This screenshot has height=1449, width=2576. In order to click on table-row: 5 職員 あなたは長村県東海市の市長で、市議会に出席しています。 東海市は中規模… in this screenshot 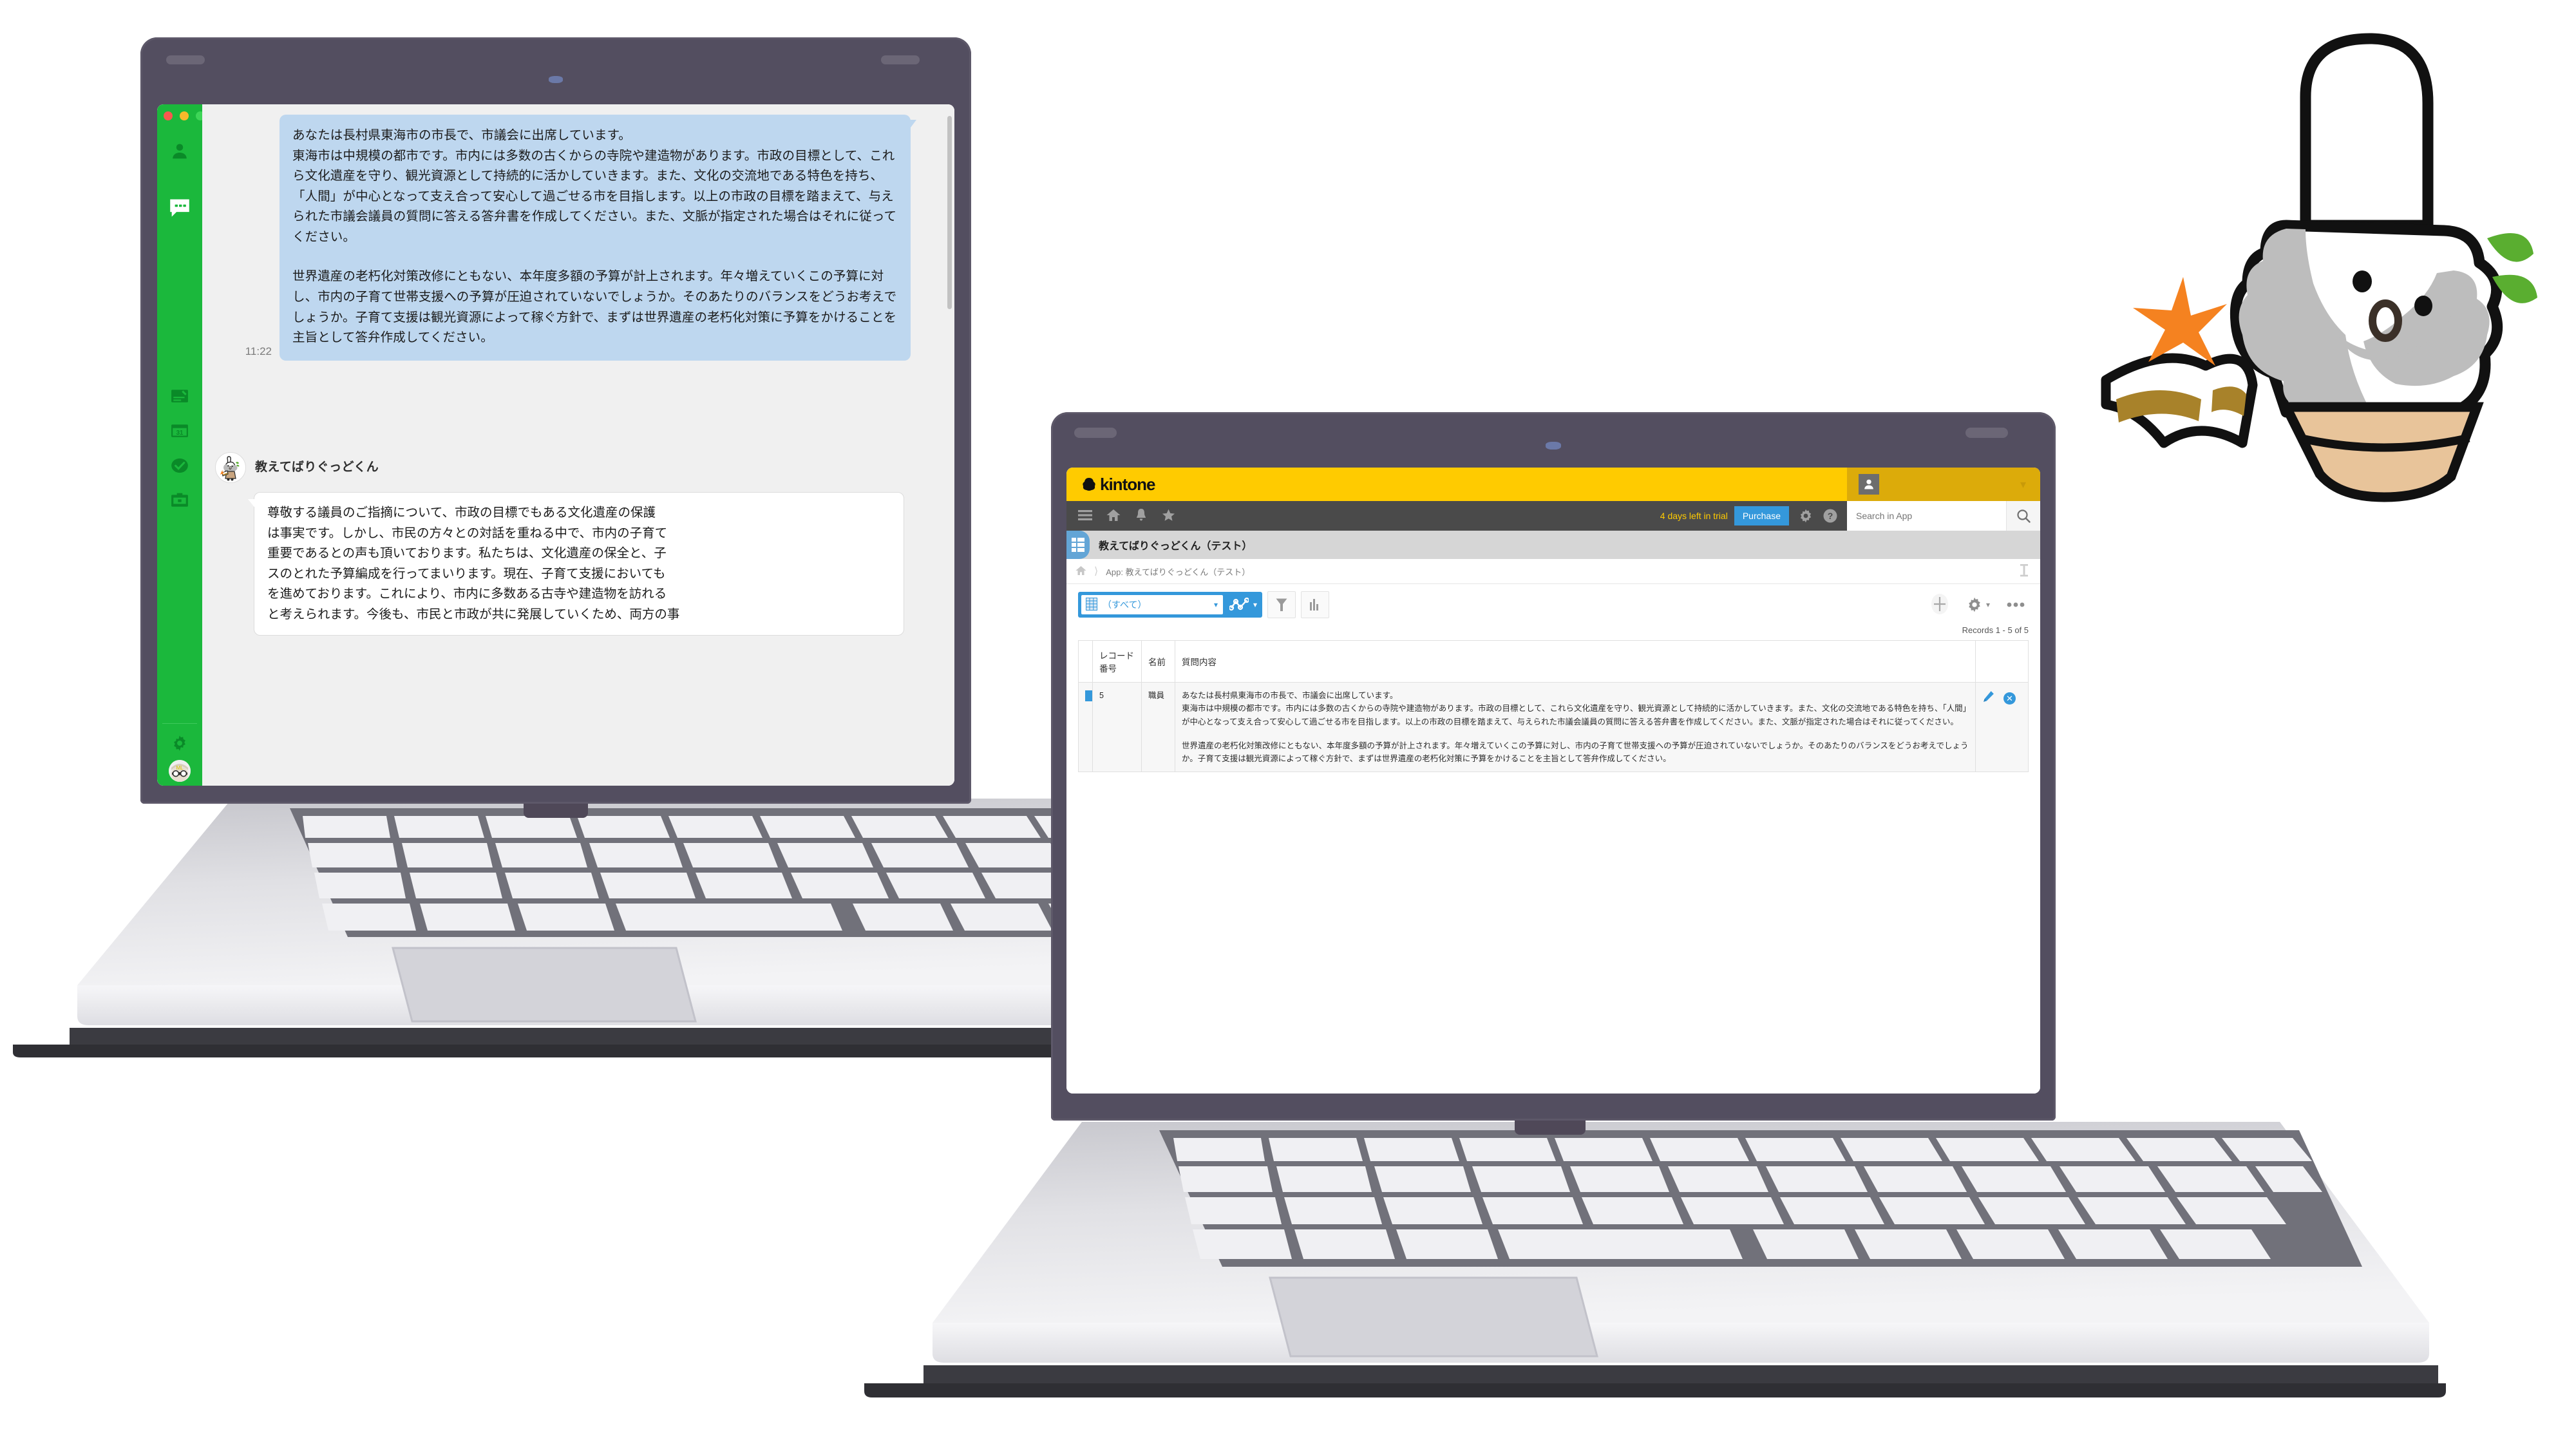, I will do `click(1554, 727)`.